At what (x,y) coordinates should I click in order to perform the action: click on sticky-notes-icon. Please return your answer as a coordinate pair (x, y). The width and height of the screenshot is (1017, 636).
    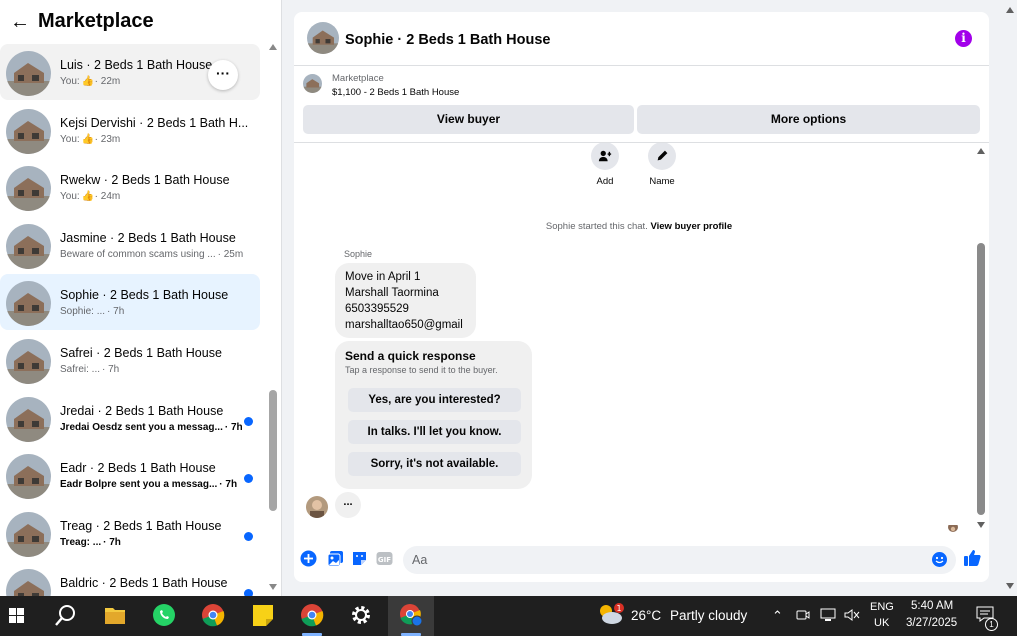
    Looking at the image, I should click on (263, 616).